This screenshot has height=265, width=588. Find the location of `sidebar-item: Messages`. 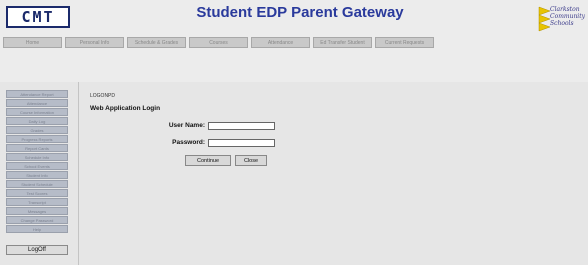

sidebar-item: Messages is located at coordinates (37, 211).